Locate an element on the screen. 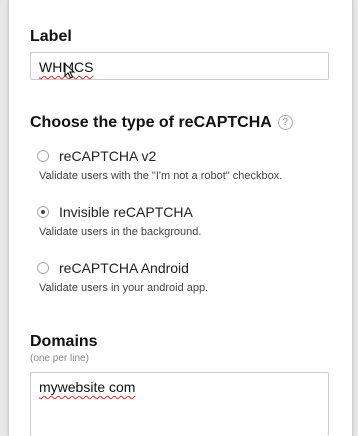  label-heading: Label is located at coordinates (51, 36).